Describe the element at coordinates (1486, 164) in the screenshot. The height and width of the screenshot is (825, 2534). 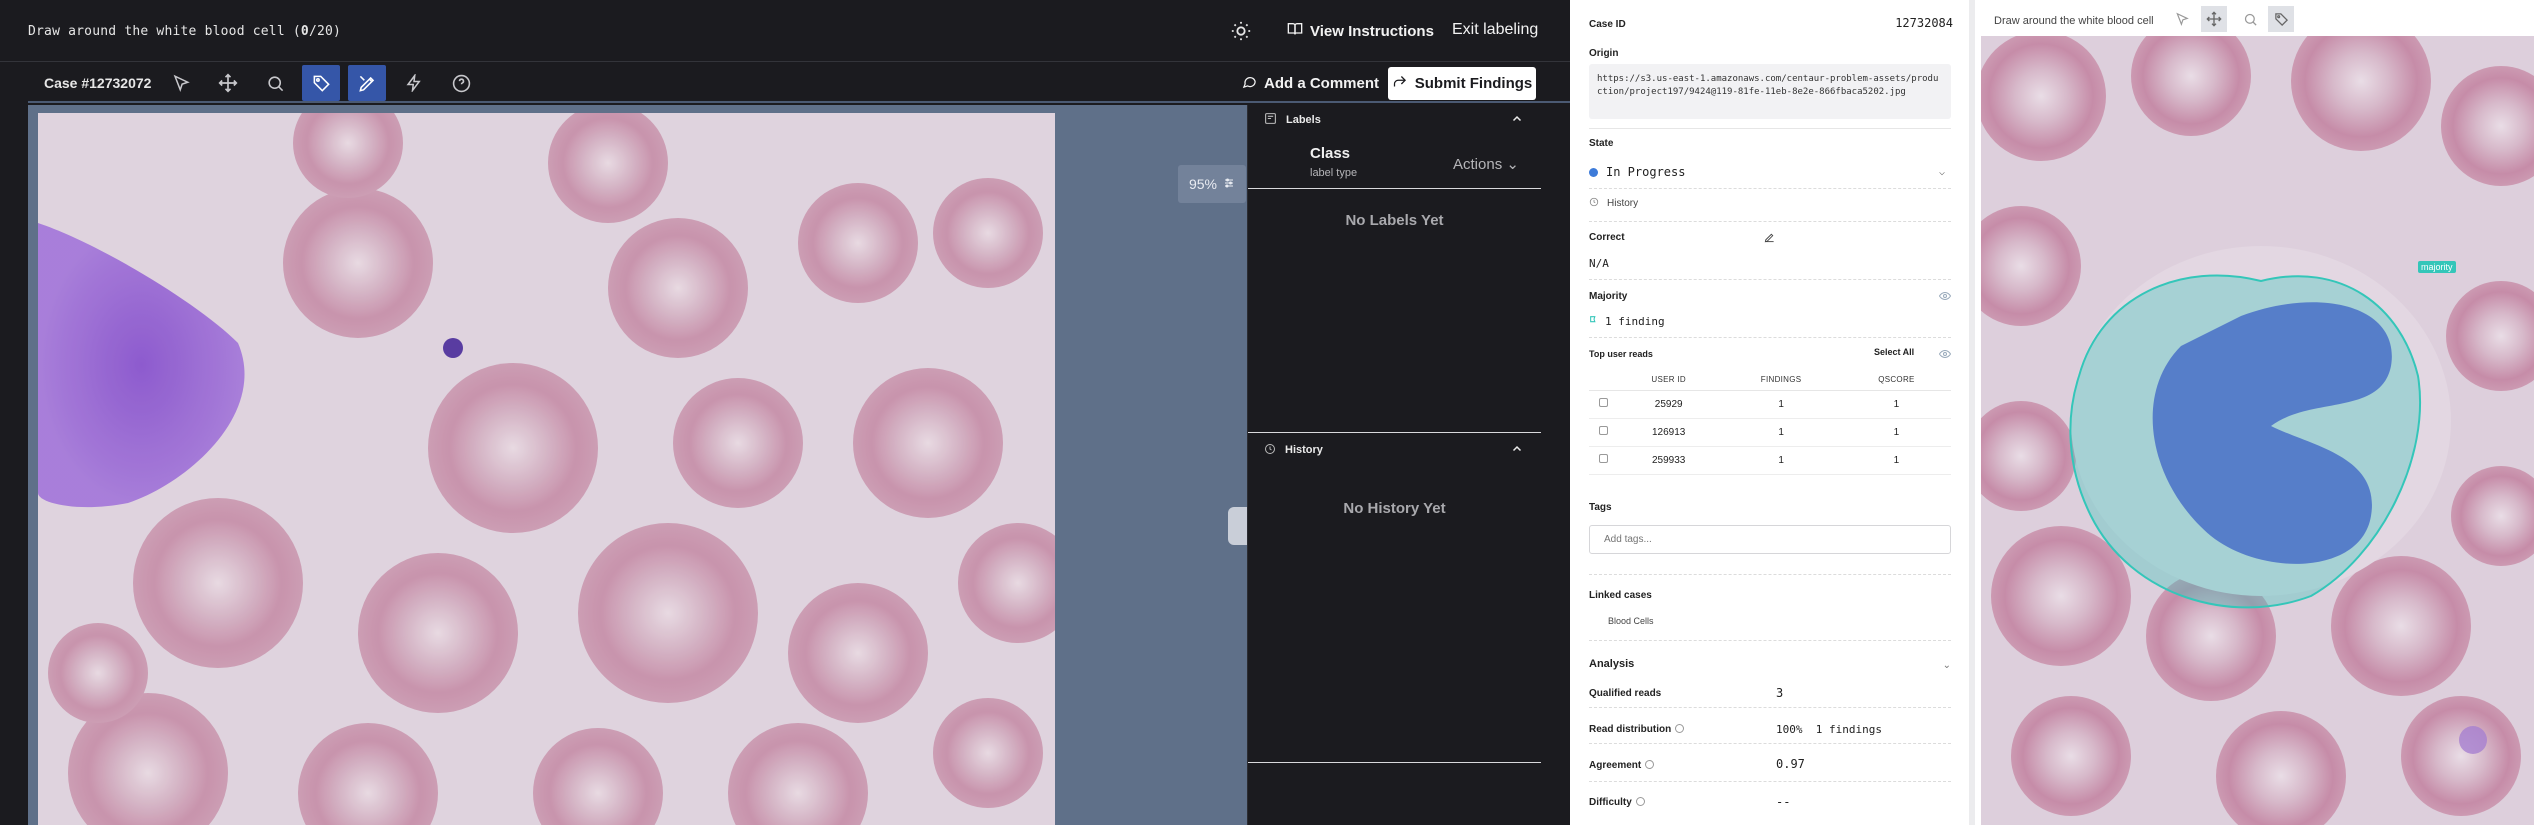
I see `actions-dropdown: Actions ⌄` at that location.